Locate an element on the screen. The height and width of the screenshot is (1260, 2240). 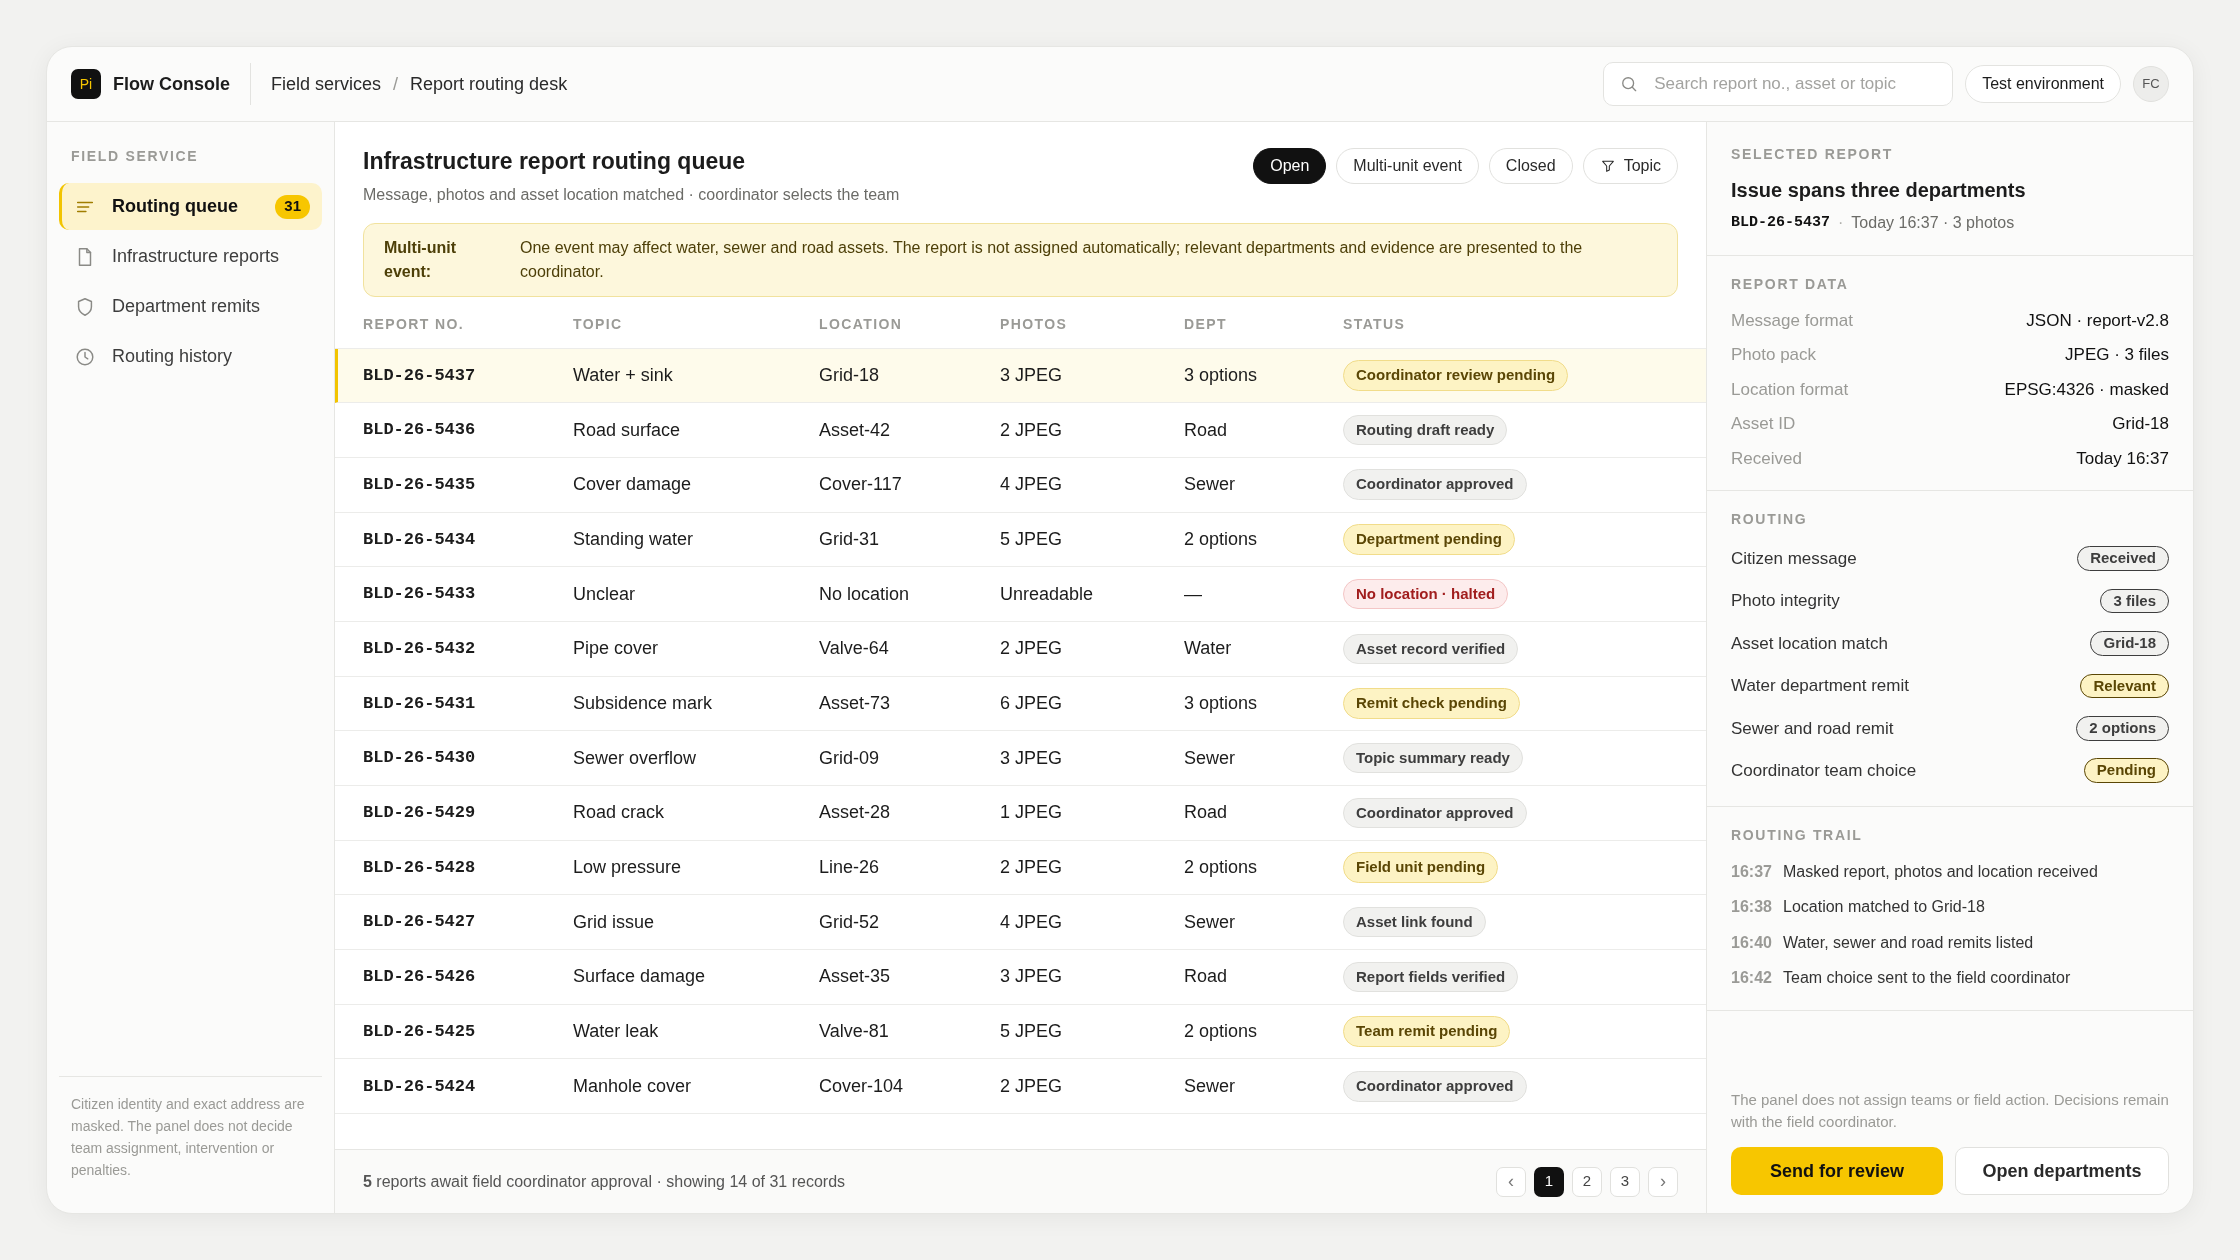
status-label: Routing draft ready is located at coordinates (1425, 430).